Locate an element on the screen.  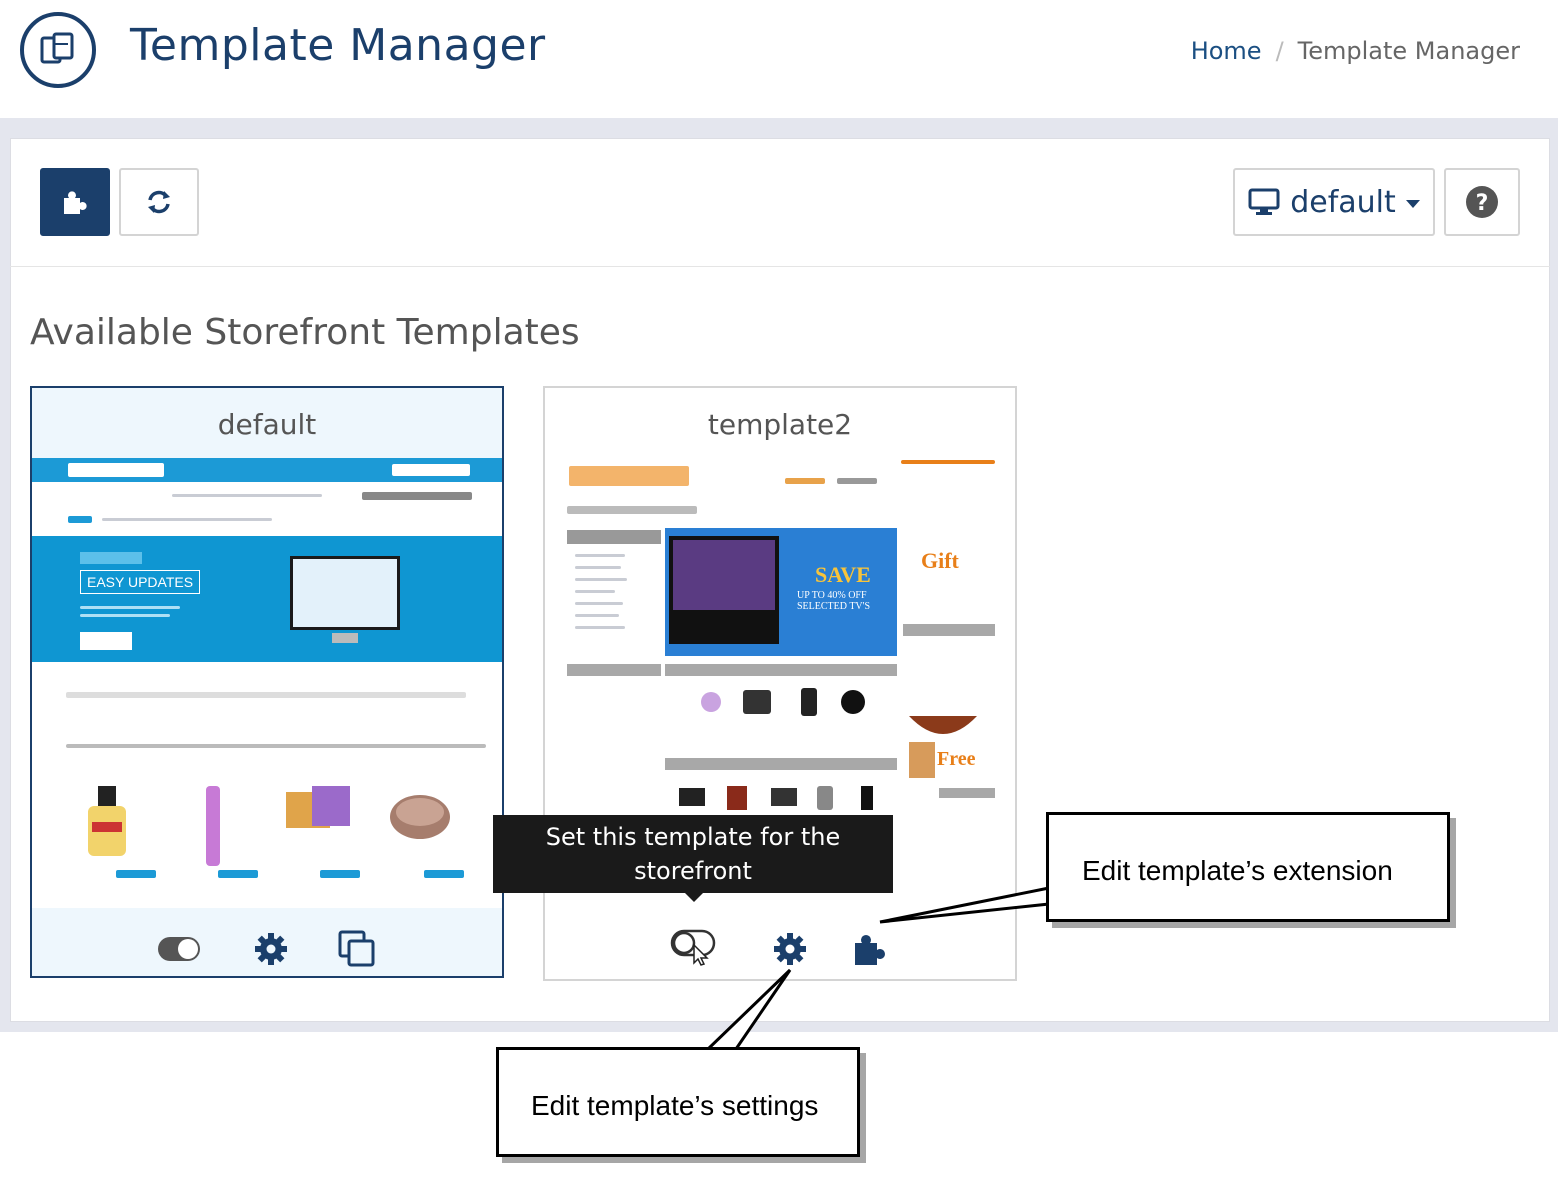
preview-banner-headline: SAVE is located at coordinates (843, 574).